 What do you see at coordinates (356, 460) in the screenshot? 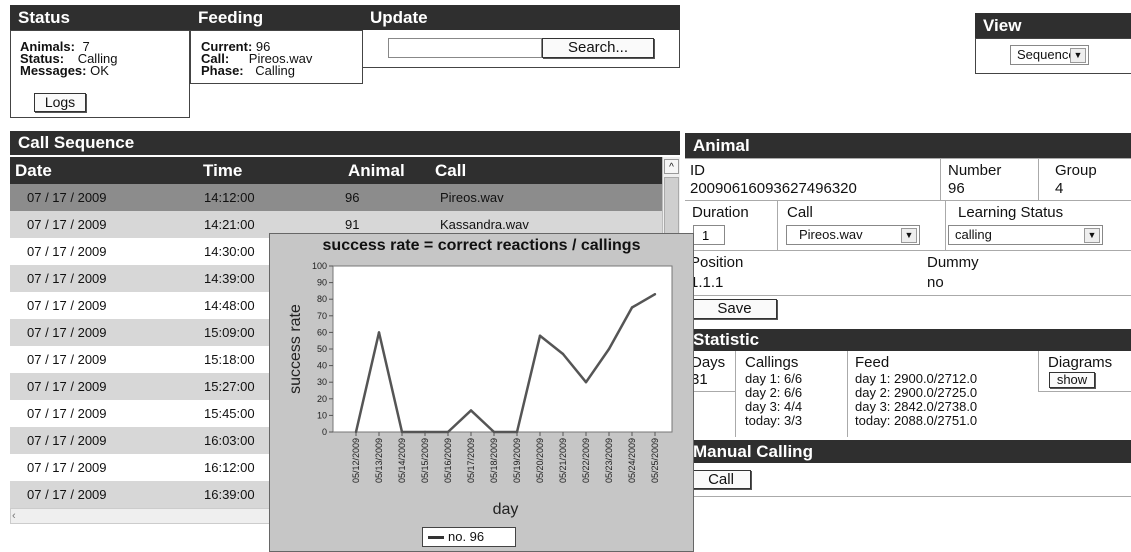
I see `x-tick-label: 05/12/2009` at bounding box center [356, 460].